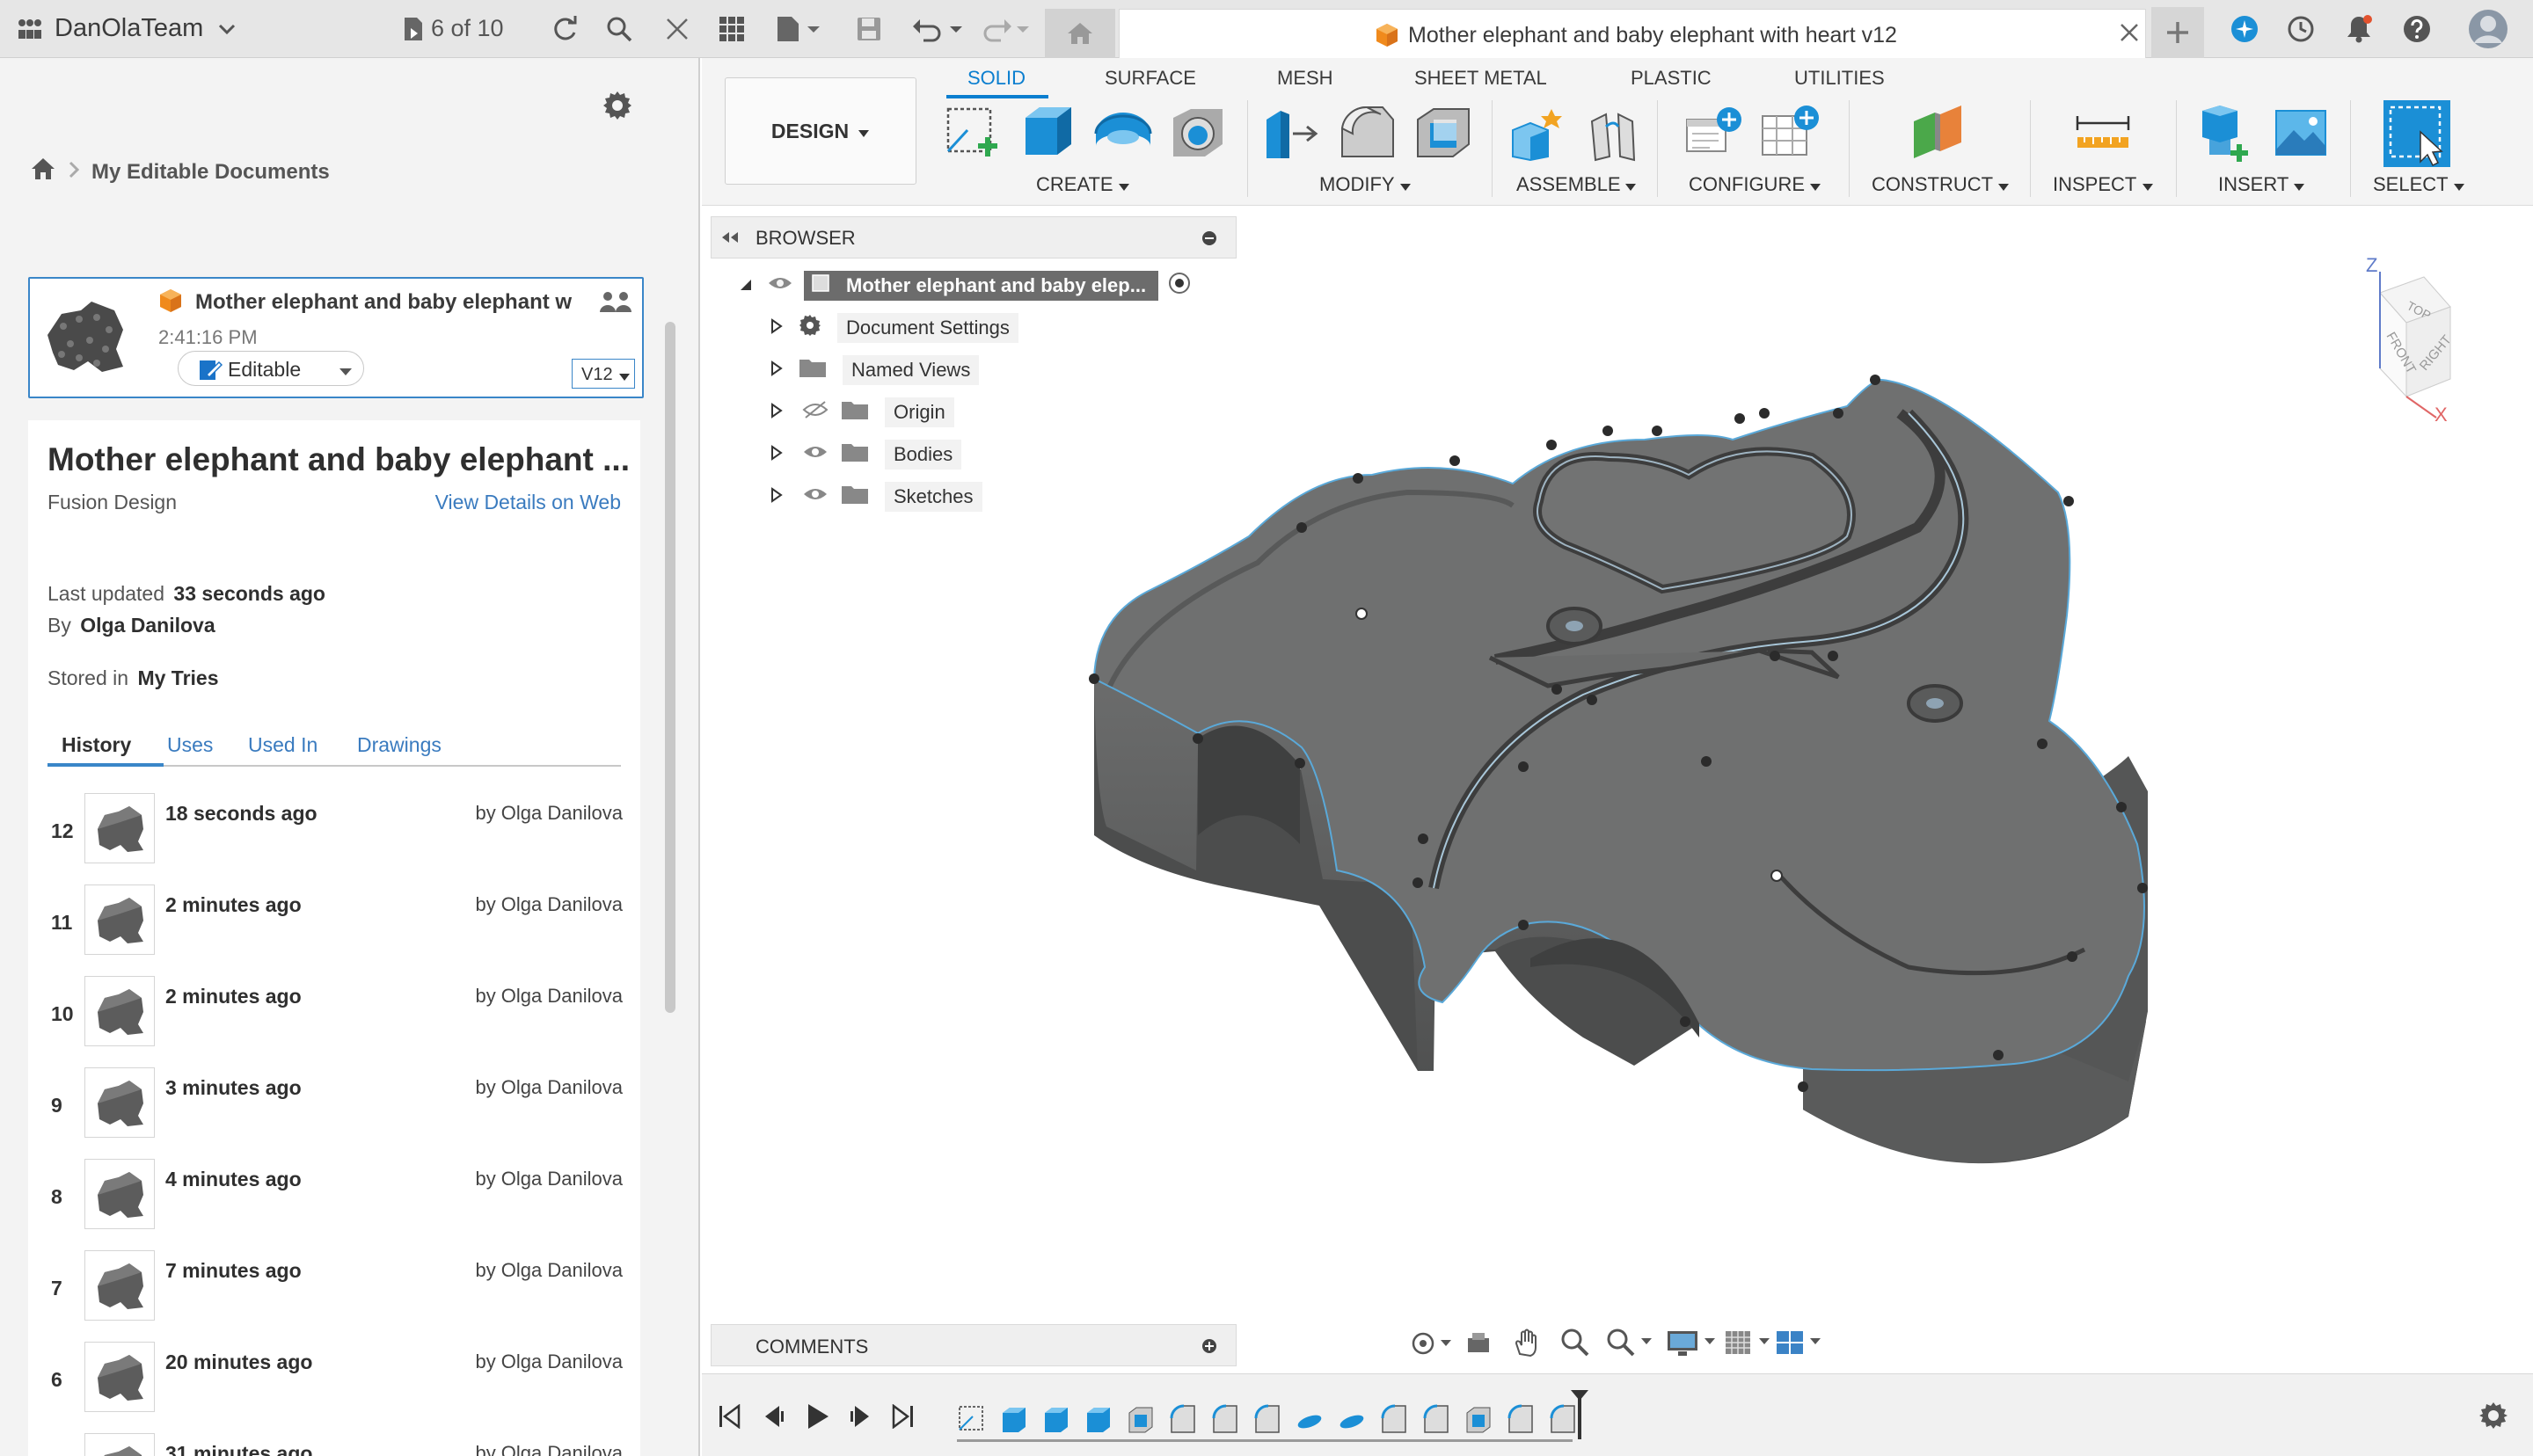 This screenshot has height=1456, width=2533. What do you see at coordinates (2227, 135) in the screenshot?
I see `insert-derive-icon` at bounding box center [2227, 135].